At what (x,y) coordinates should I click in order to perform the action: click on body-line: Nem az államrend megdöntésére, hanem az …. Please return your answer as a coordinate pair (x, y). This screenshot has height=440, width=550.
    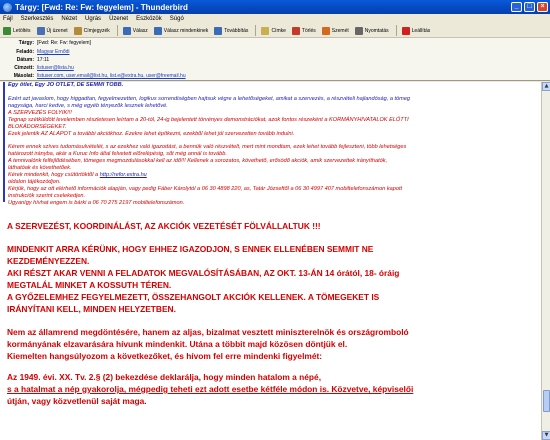
    Looking at the image, I should click on (208, 332).